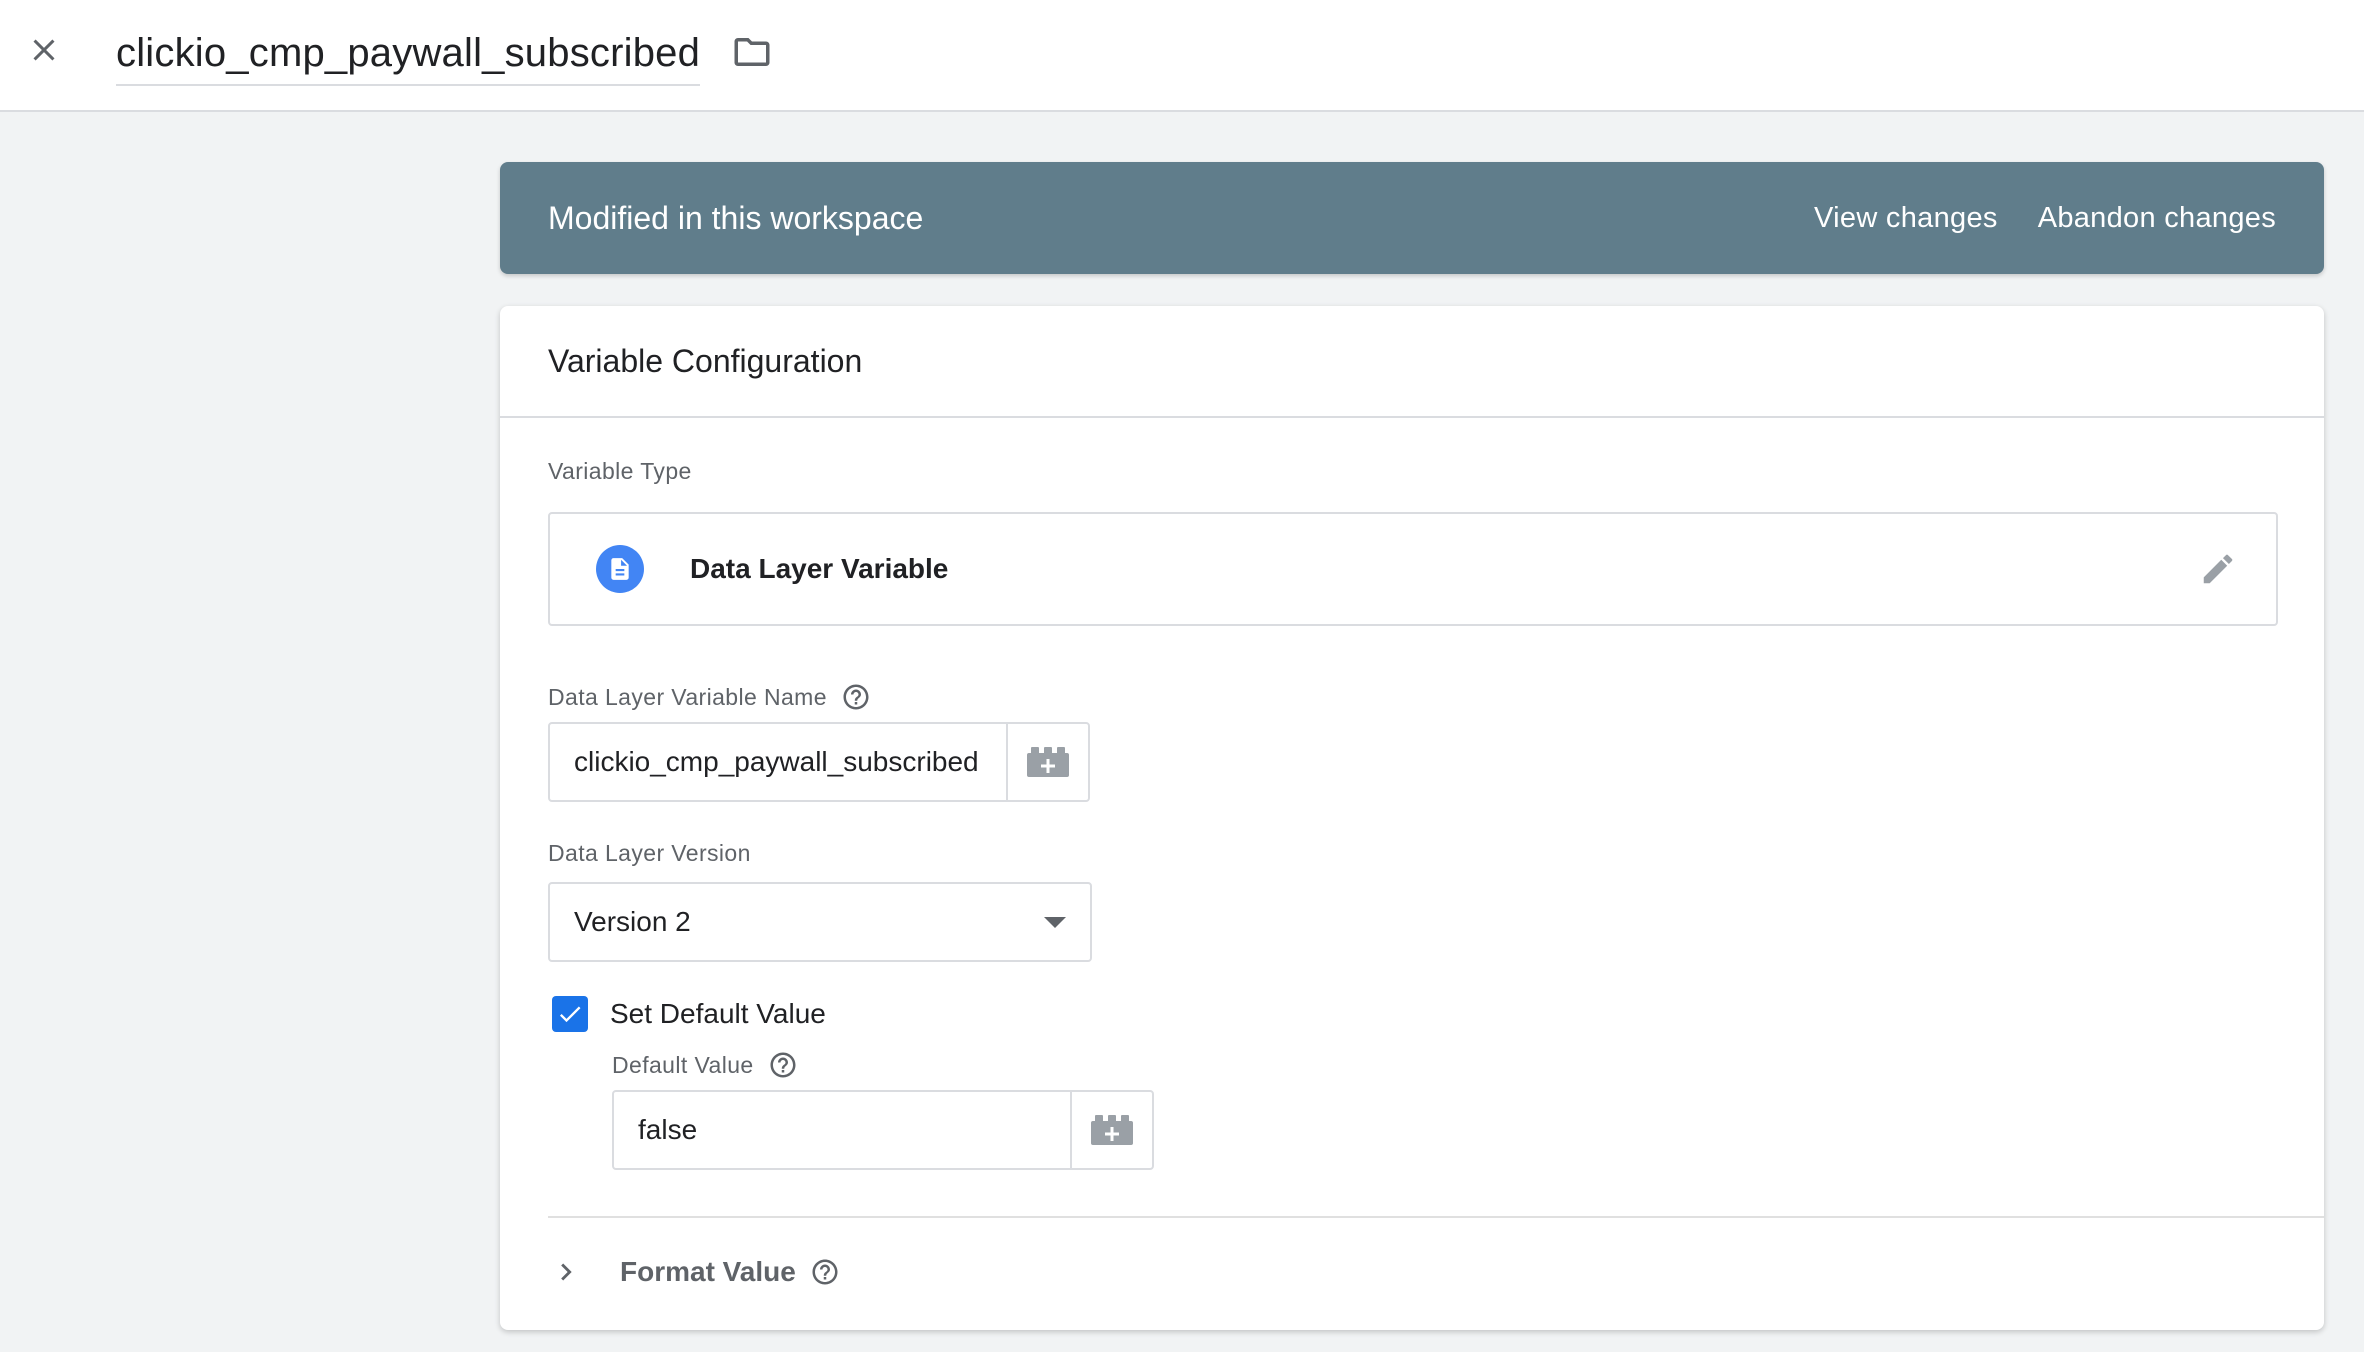  I want to click on format-value-toggle: Format Value, so click(694, 1272).